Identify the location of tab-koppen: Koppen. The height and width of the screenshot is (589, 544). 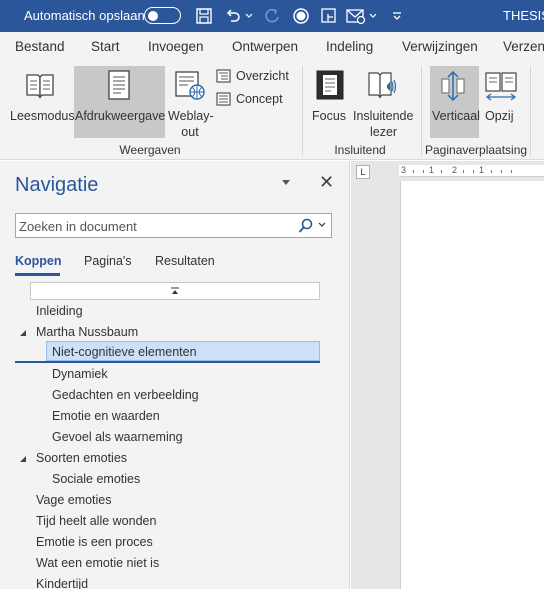
(38, 261).